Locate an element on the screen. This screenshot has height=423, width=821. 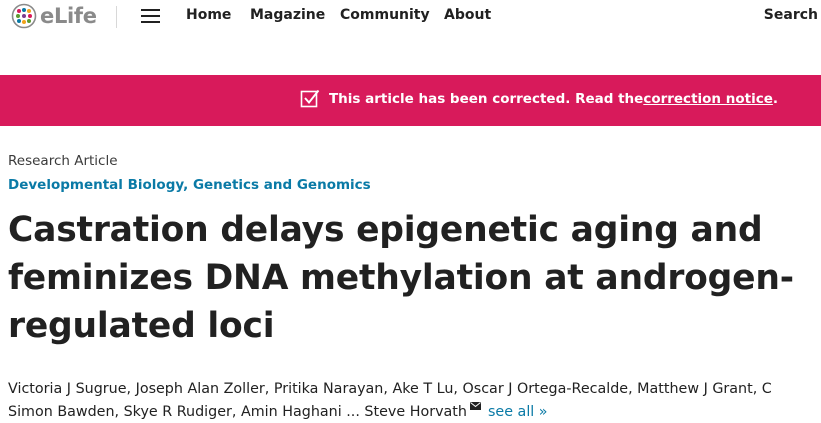
nav-about: About is located at coordinates (467, 15).